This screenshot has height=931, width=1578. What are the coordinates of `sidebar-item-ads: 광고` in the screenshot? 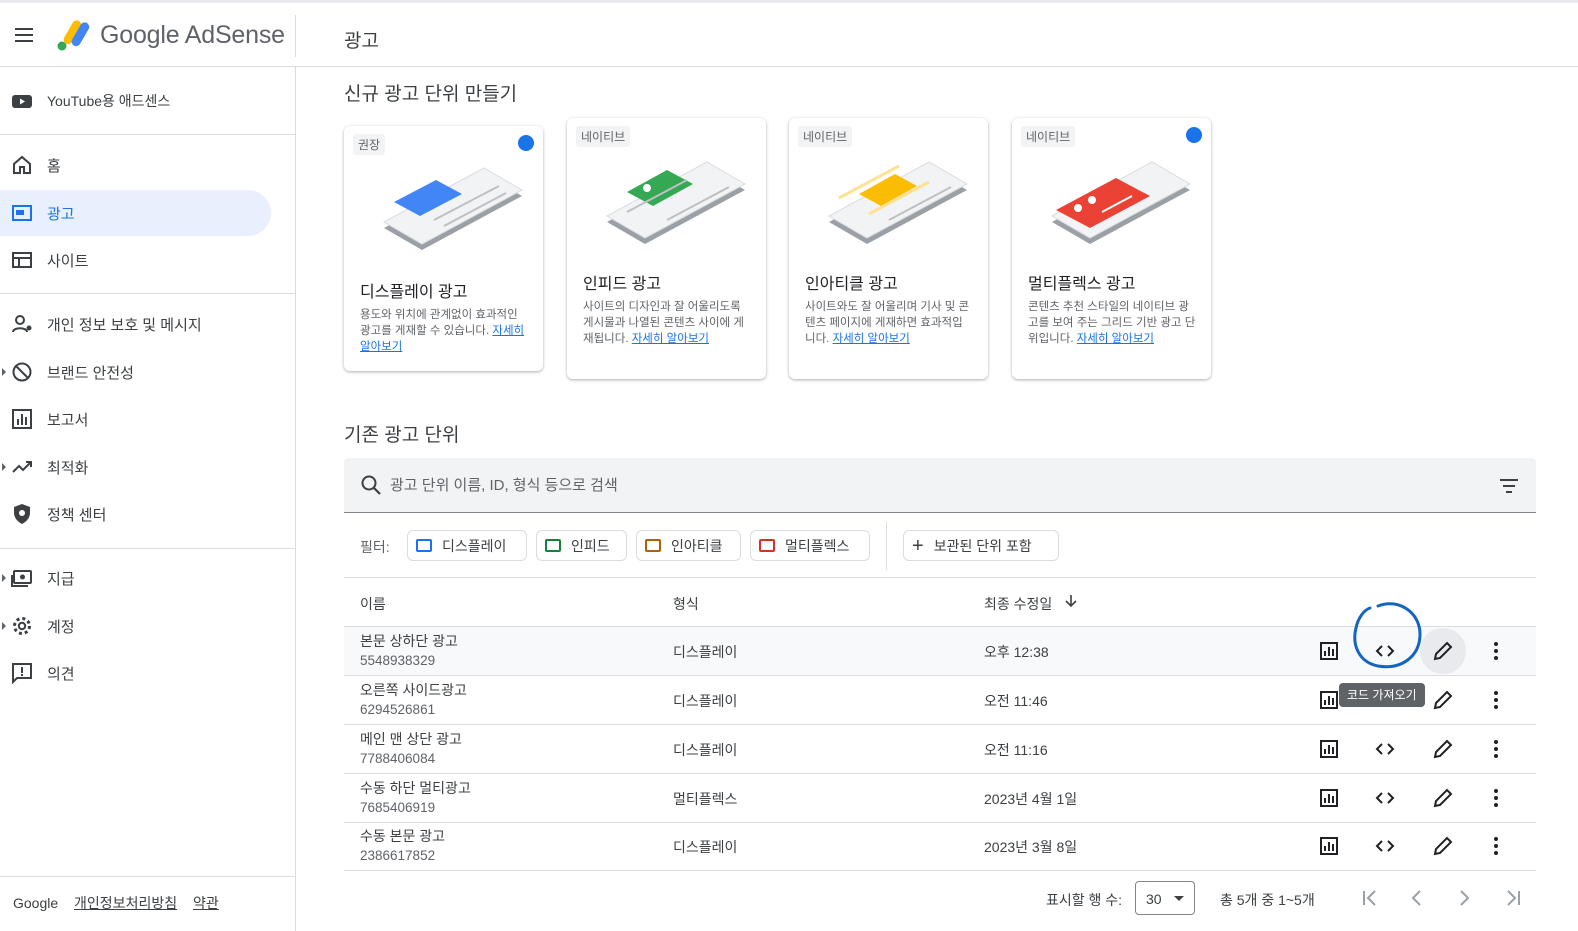 It's located at (135, 213).